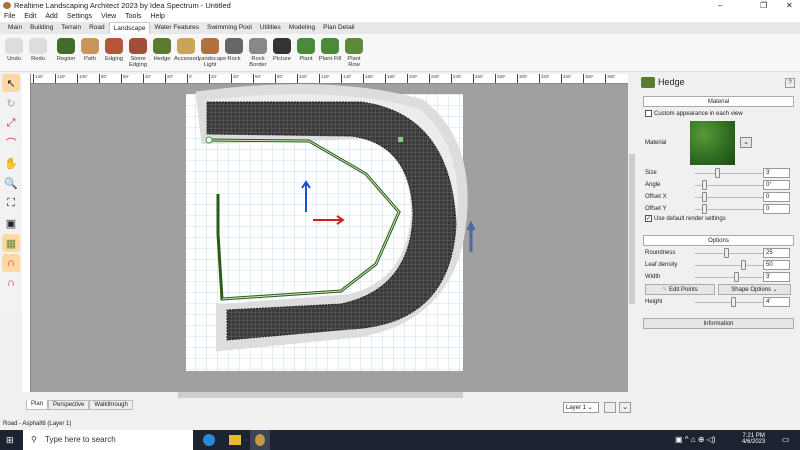 Image resolution: width=800 pixels, height=450 pixels. I want to click on view-tab-perspective: Perspective, so click(69, 405).